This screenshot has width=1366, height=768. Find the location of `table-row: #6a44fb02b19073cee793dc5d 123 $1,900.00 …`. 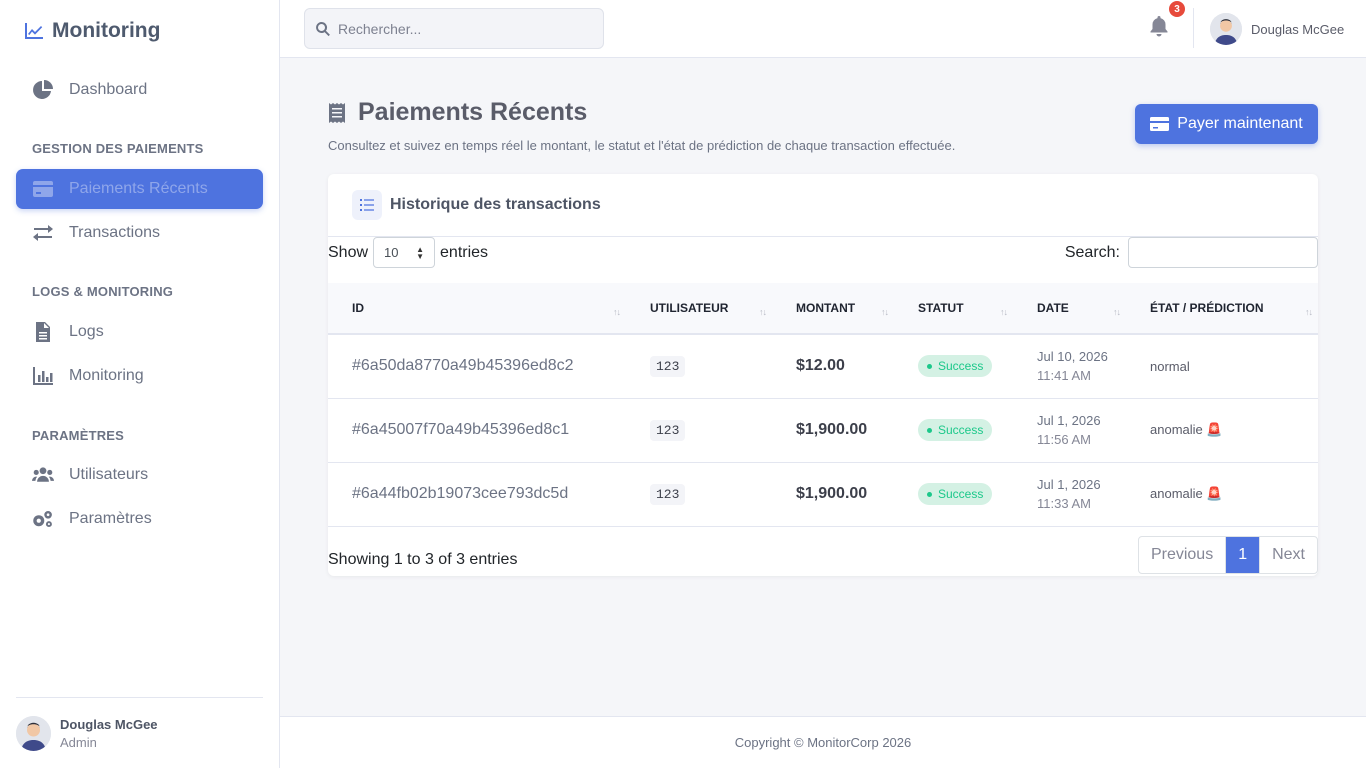

table-row: #6a44fb02b19073cee793dc5d 123 $1,900.00 … is located at coordinates (823, 494).